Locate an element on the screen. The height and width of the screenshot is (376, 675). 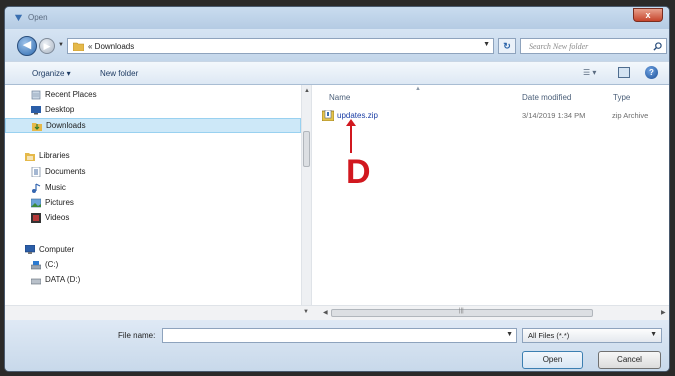
sidebar-item-label: Computer is located at coordinates (57, 249).